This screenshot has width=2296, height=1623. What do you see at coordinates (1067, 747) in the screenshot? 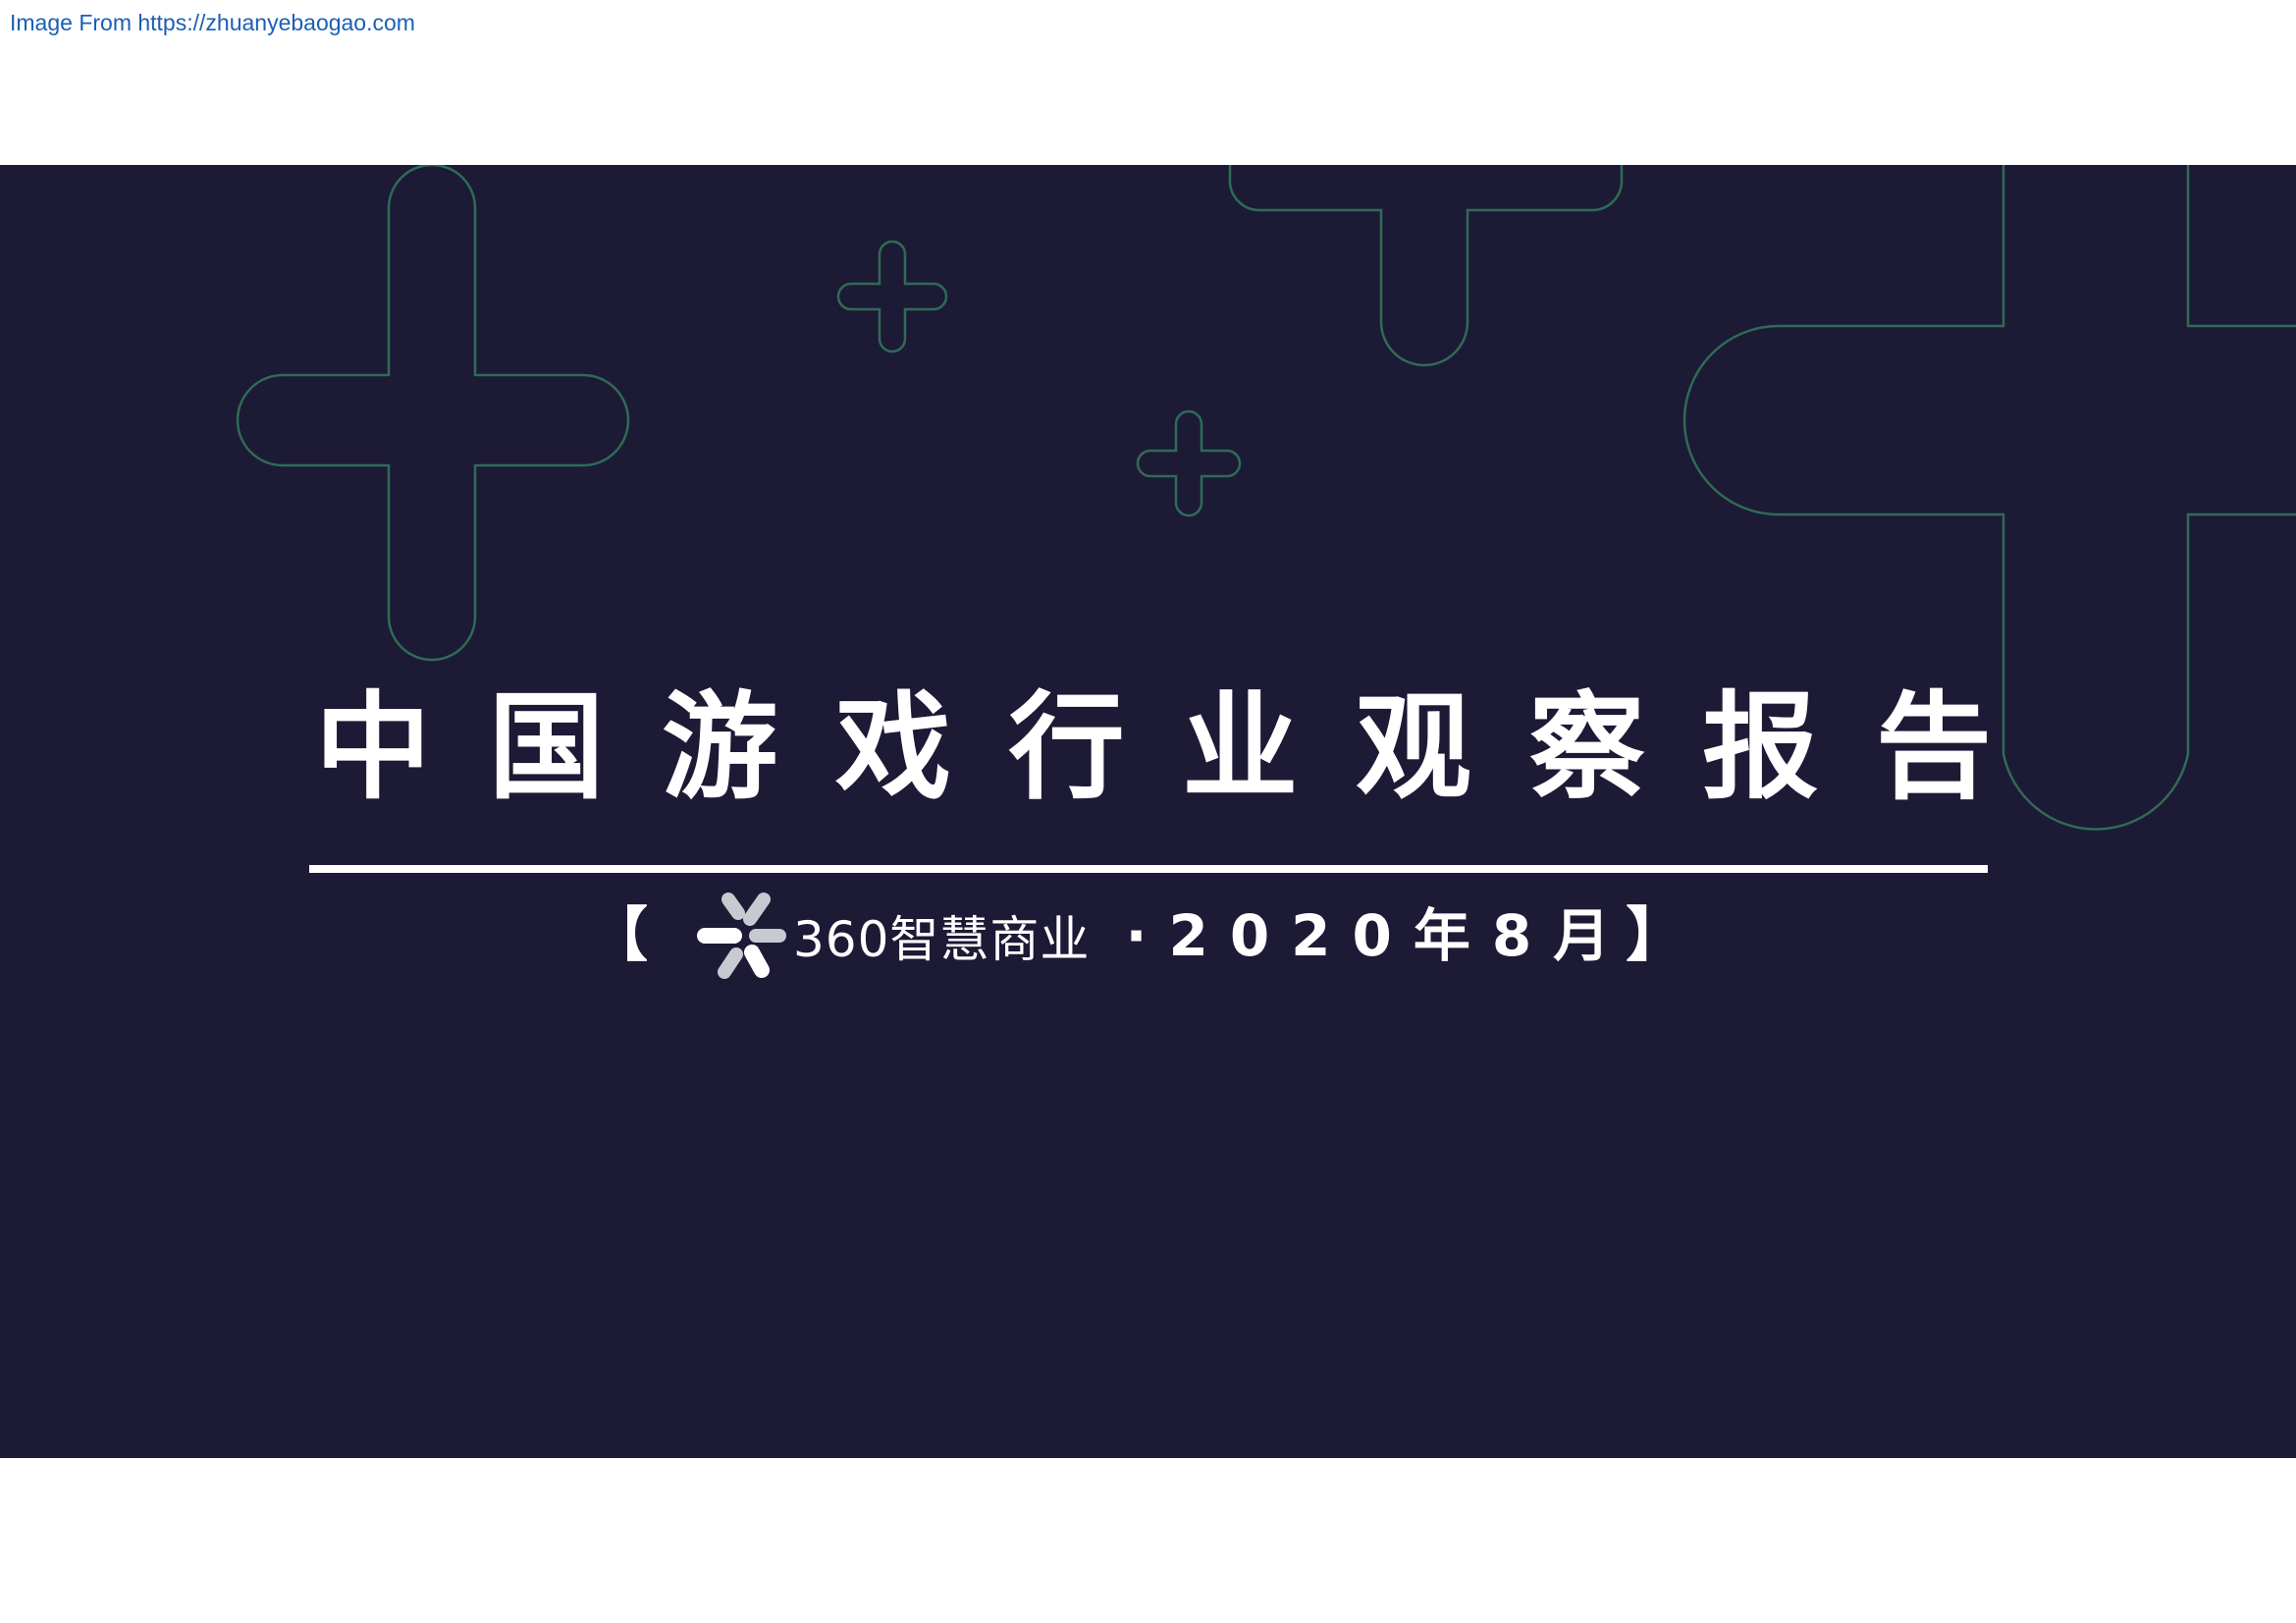
I see `title-char: 行` at bounding box center [1067, 747].